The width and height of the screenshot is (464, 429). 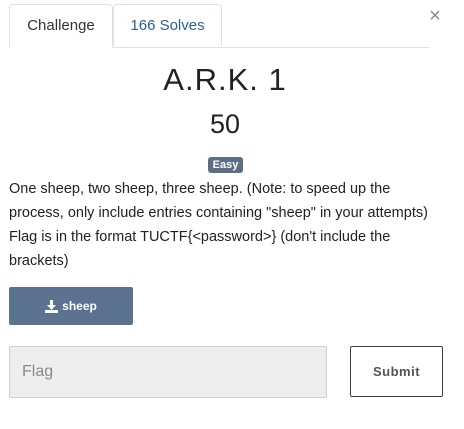 What do you see at coordinates (396, 371) in the screenshot?
I see `submit-button: Submit` at bounding box center [396, 371].